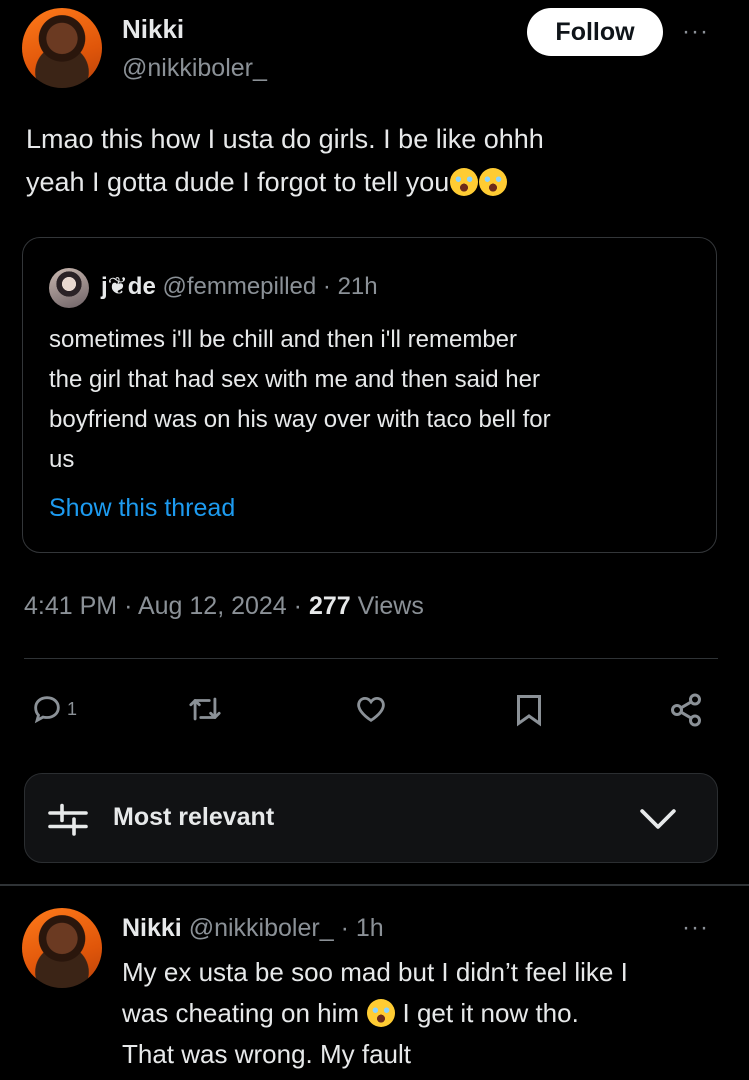 Image resolution: width=749 pixels, height=1080 pixels. What do you see at coordinates (238, 182) in the screenshot?
I see `post-text-line-2-text: yeah I gotta dude I forgot to tell you` at bounding box center [238, 182].